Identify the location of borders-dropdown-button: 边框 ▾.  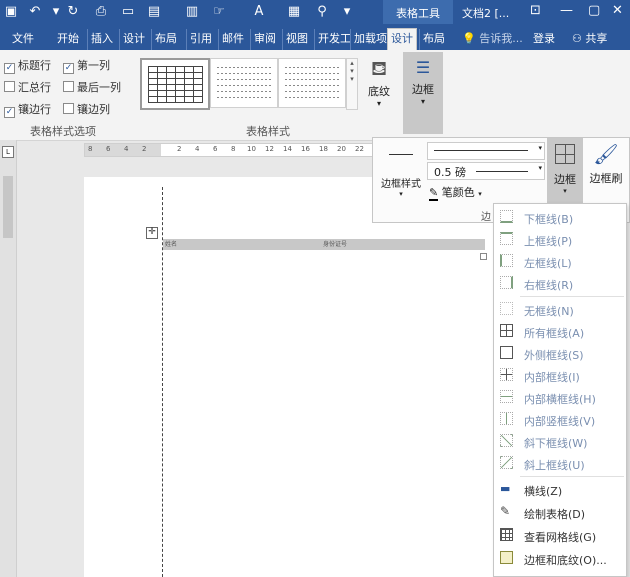
(565, 171).